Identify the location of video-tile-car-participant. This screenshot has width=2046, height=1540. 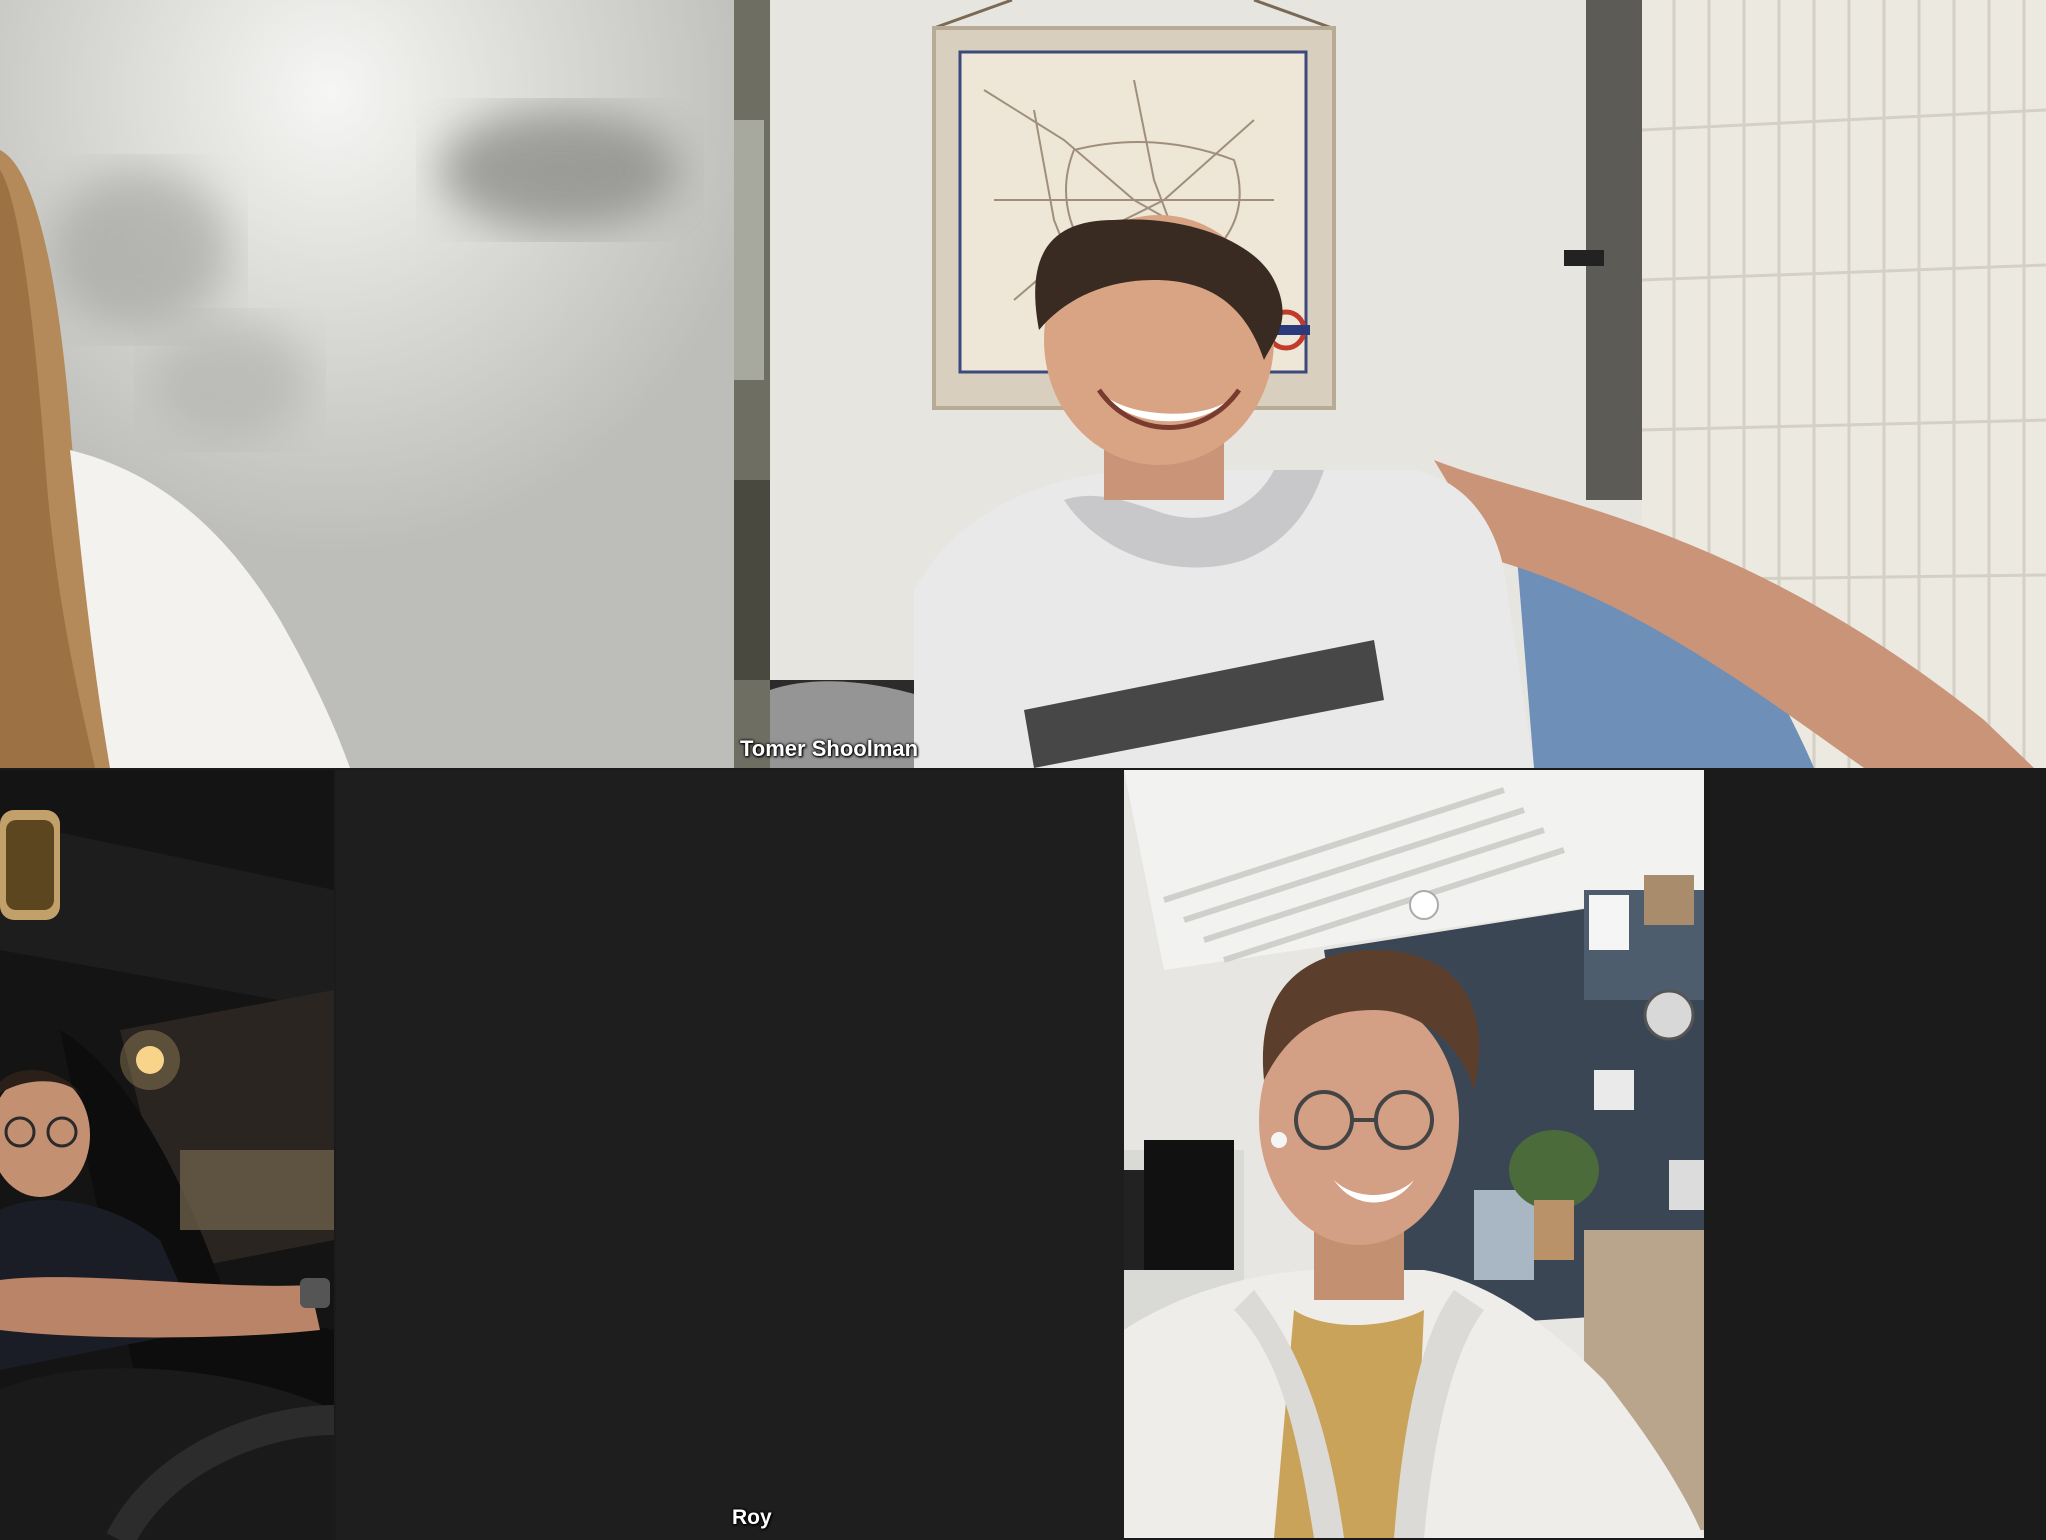
(167, 1155).